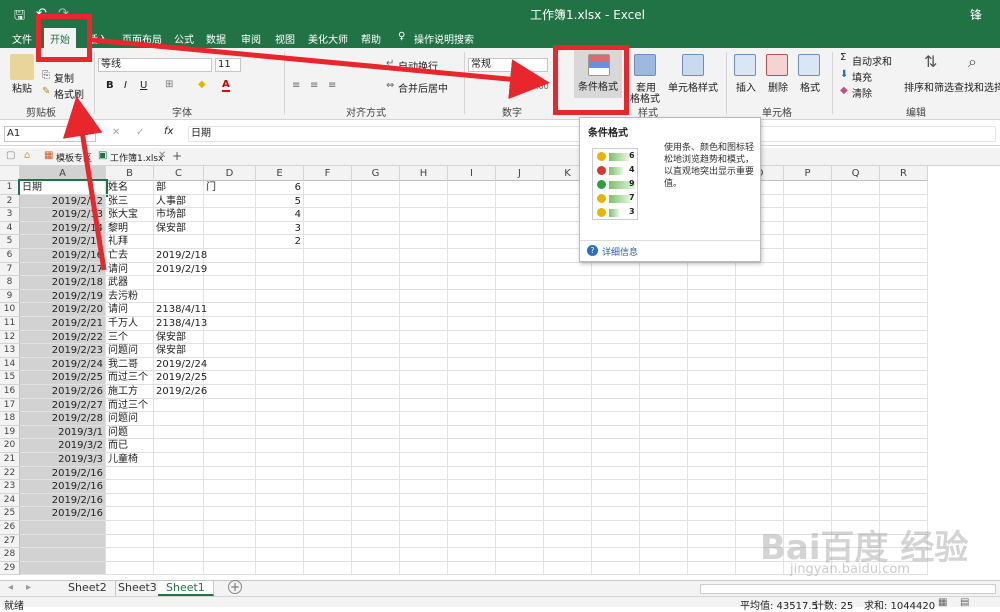 Image resolution: width=1000 pixels, height=612 pixels. Describe the element at coordinates (320, 68) in the screenshot. I see `arrow-to-conditional-format` at that location.